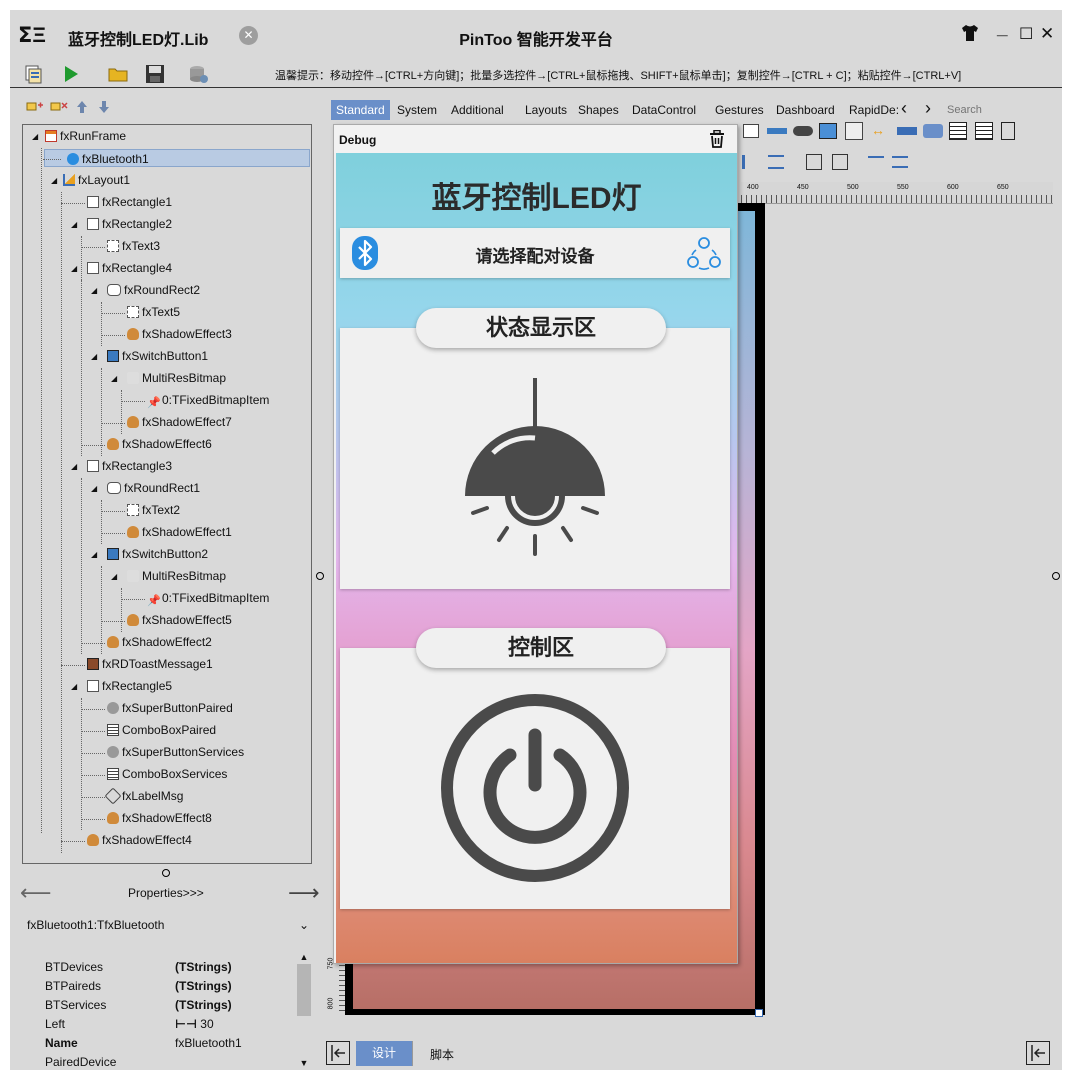  What do you see at coordinates (984, 131) in the screenshot?
I see `listview-icon` at bounding box center [984, 131].